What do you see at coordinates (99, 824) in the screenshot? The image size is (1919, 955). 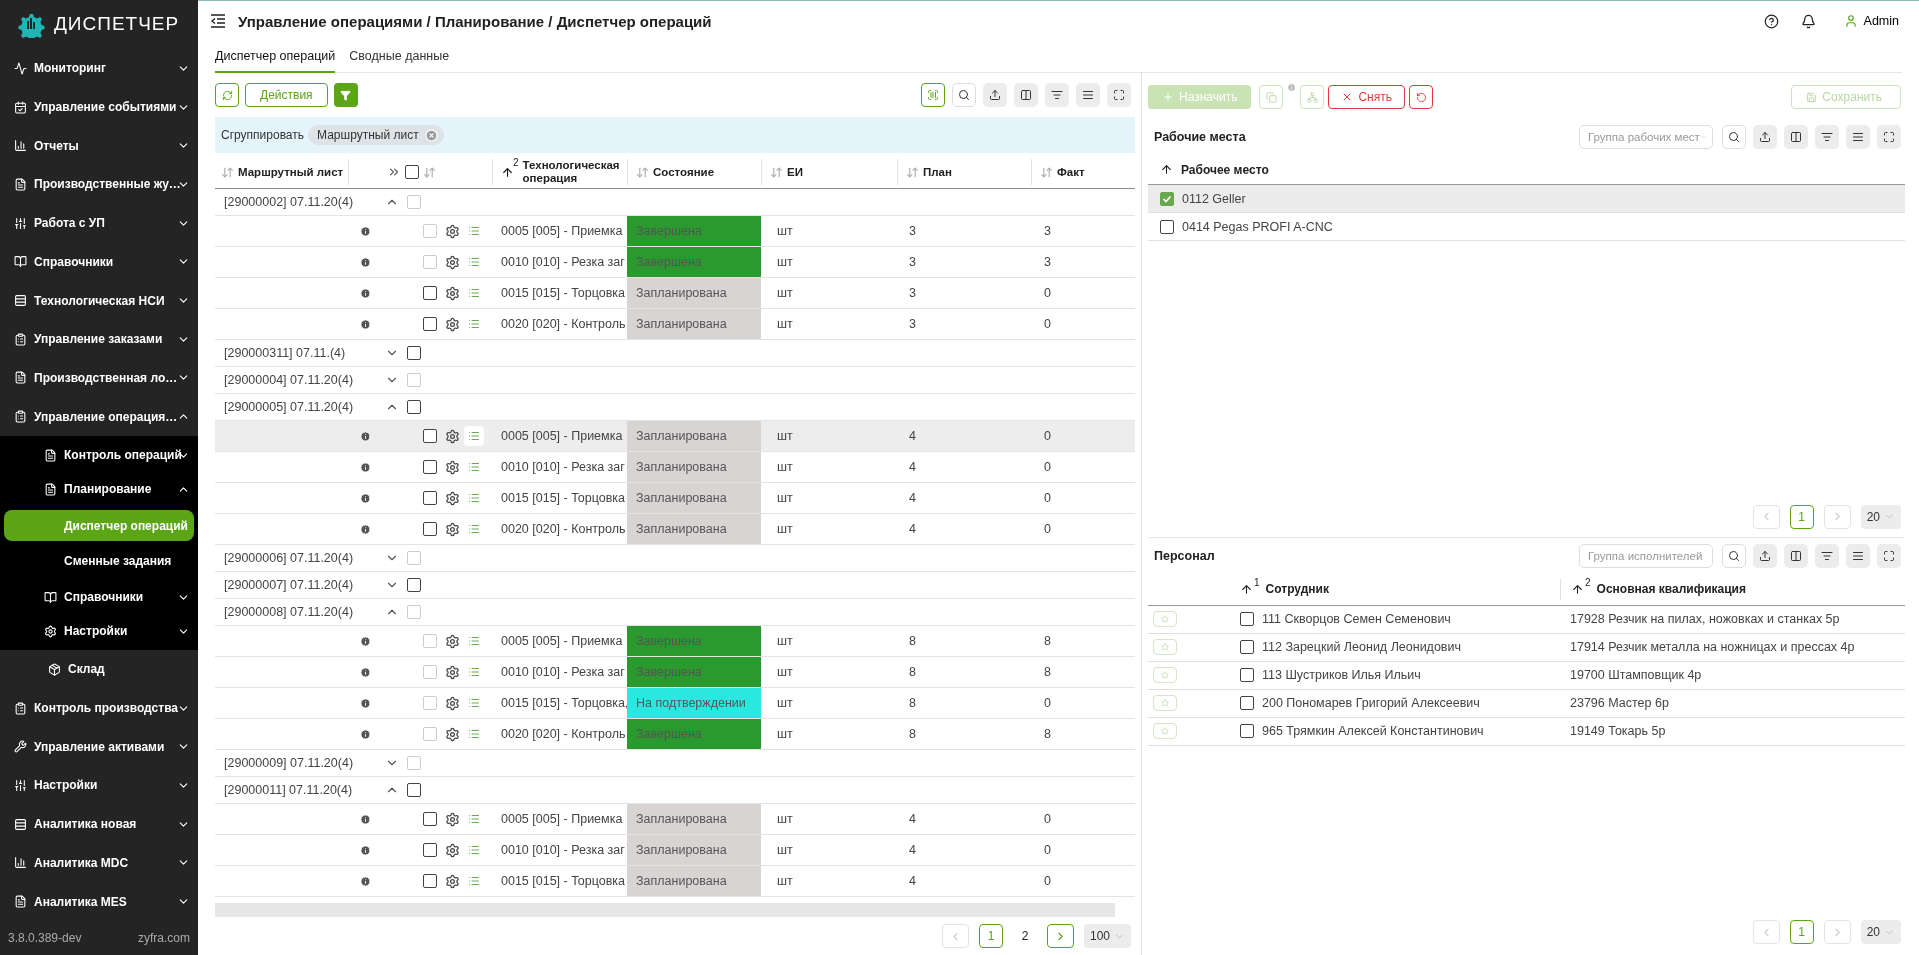 I see `sidebar-item: Аналитика новая` at bounding box center [99, 824].